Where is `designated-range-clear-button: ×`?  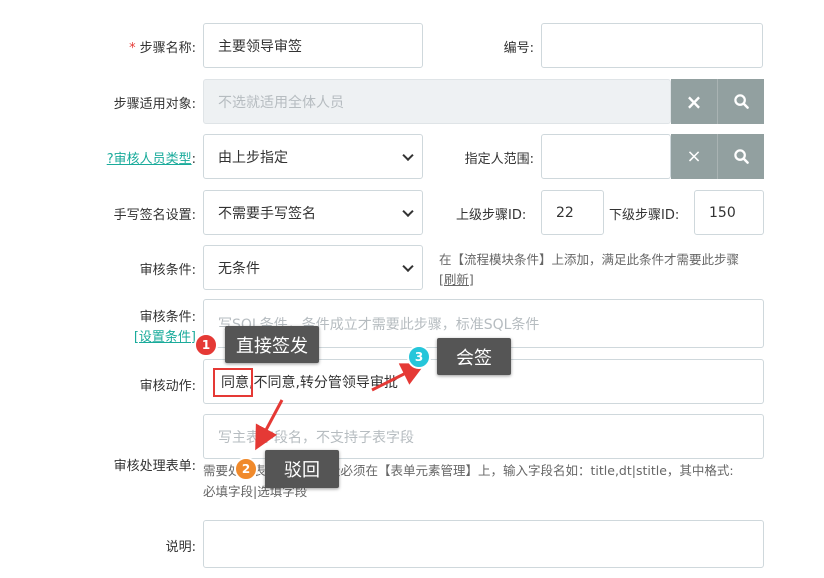 designated-range-clear-button: × is located at coordinates (694, 156).